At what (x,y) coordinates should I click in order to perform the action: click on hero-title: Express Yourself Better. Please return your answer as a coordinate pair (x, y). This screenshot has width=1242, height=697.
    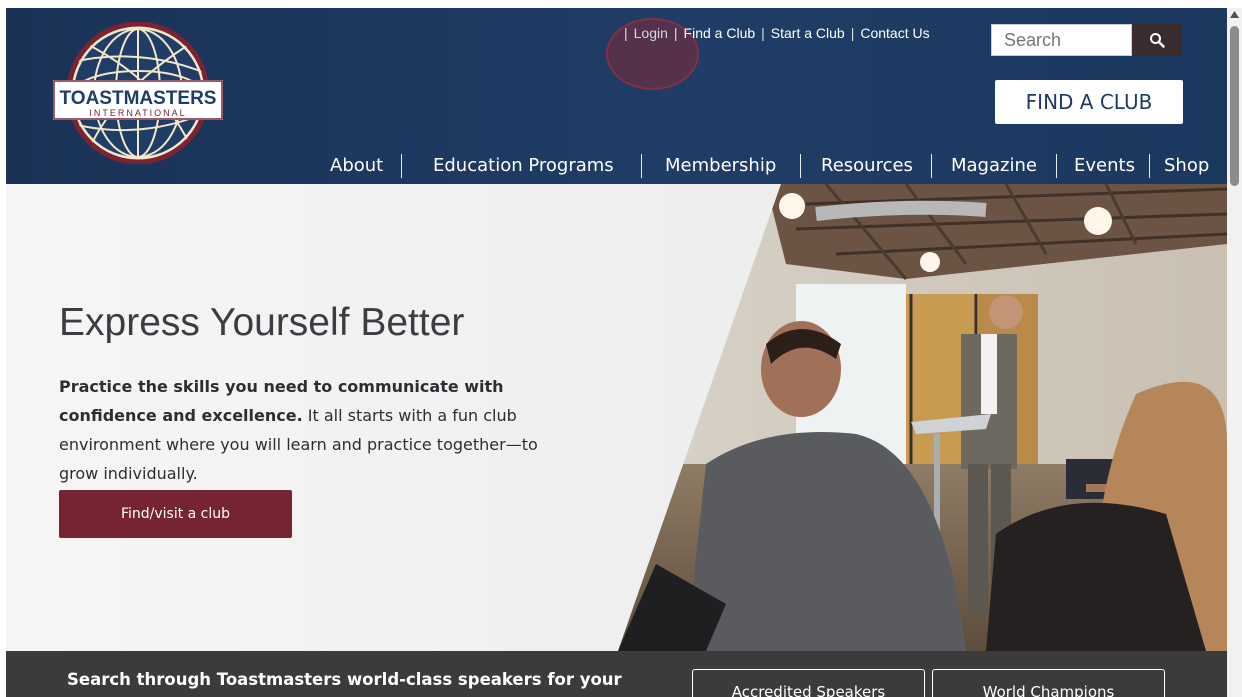
    Looking at the image, I should click on (262, 322).